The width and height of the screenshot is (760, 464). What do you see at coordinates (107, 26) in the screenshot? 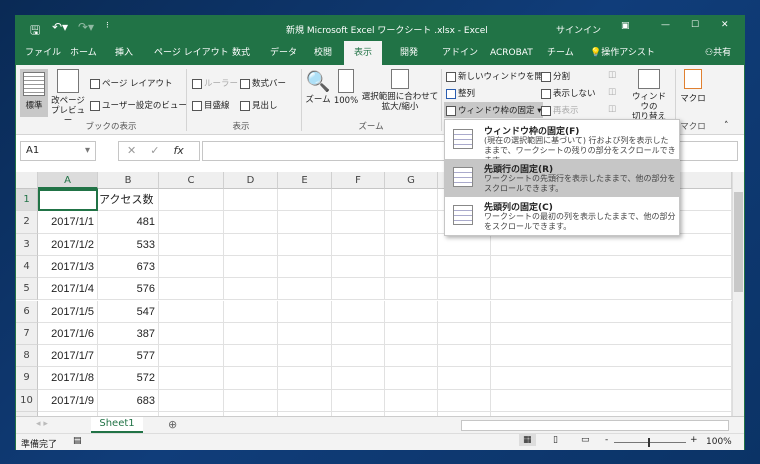
I see `qat-customize-icon: ⁝` at bounding box center [107, 26].